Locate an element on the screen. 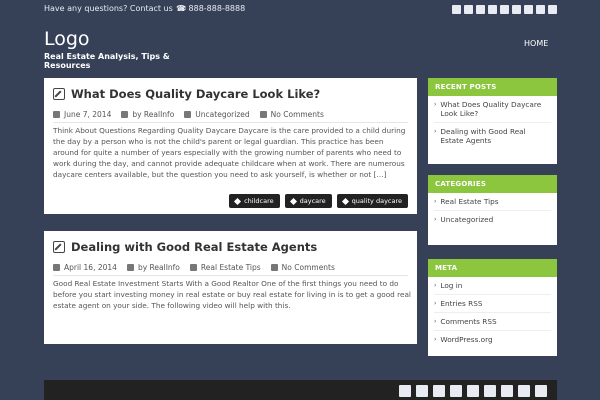 Image resolution: width=600 pixels, height=400 pixels. tag-childcare: childcare is located at coordinates (254, 201).